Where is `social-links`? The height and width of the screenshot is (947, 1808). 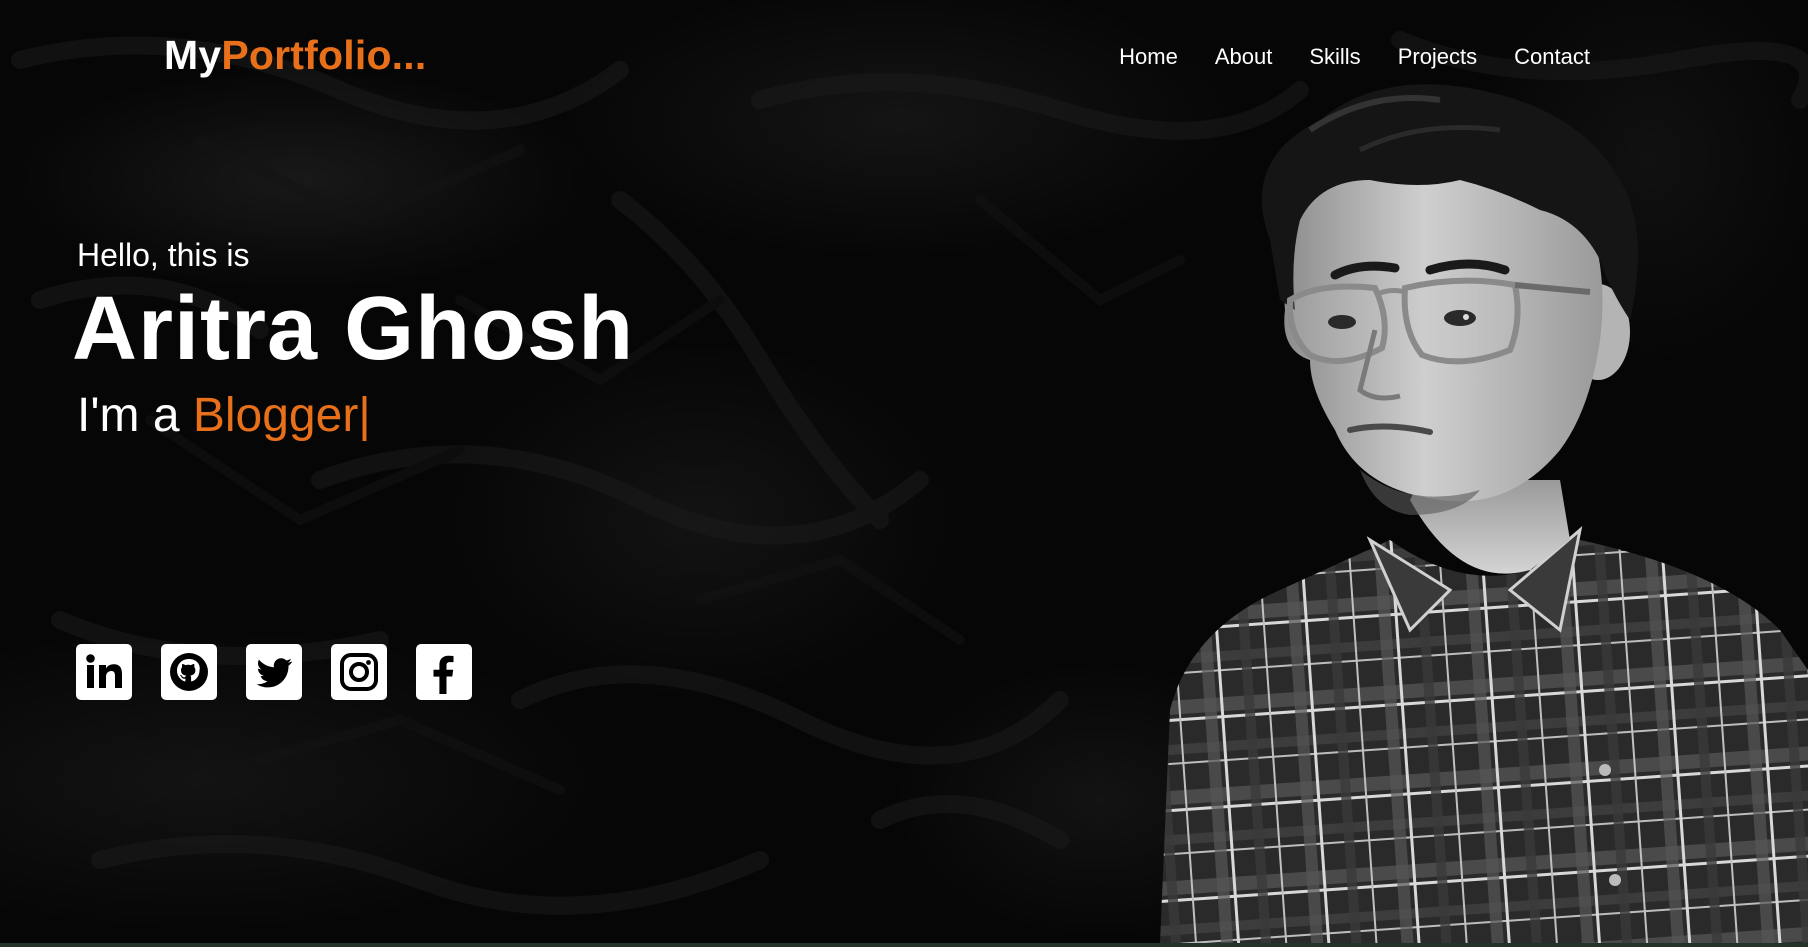
social-links is located at coordinates (274, 672).